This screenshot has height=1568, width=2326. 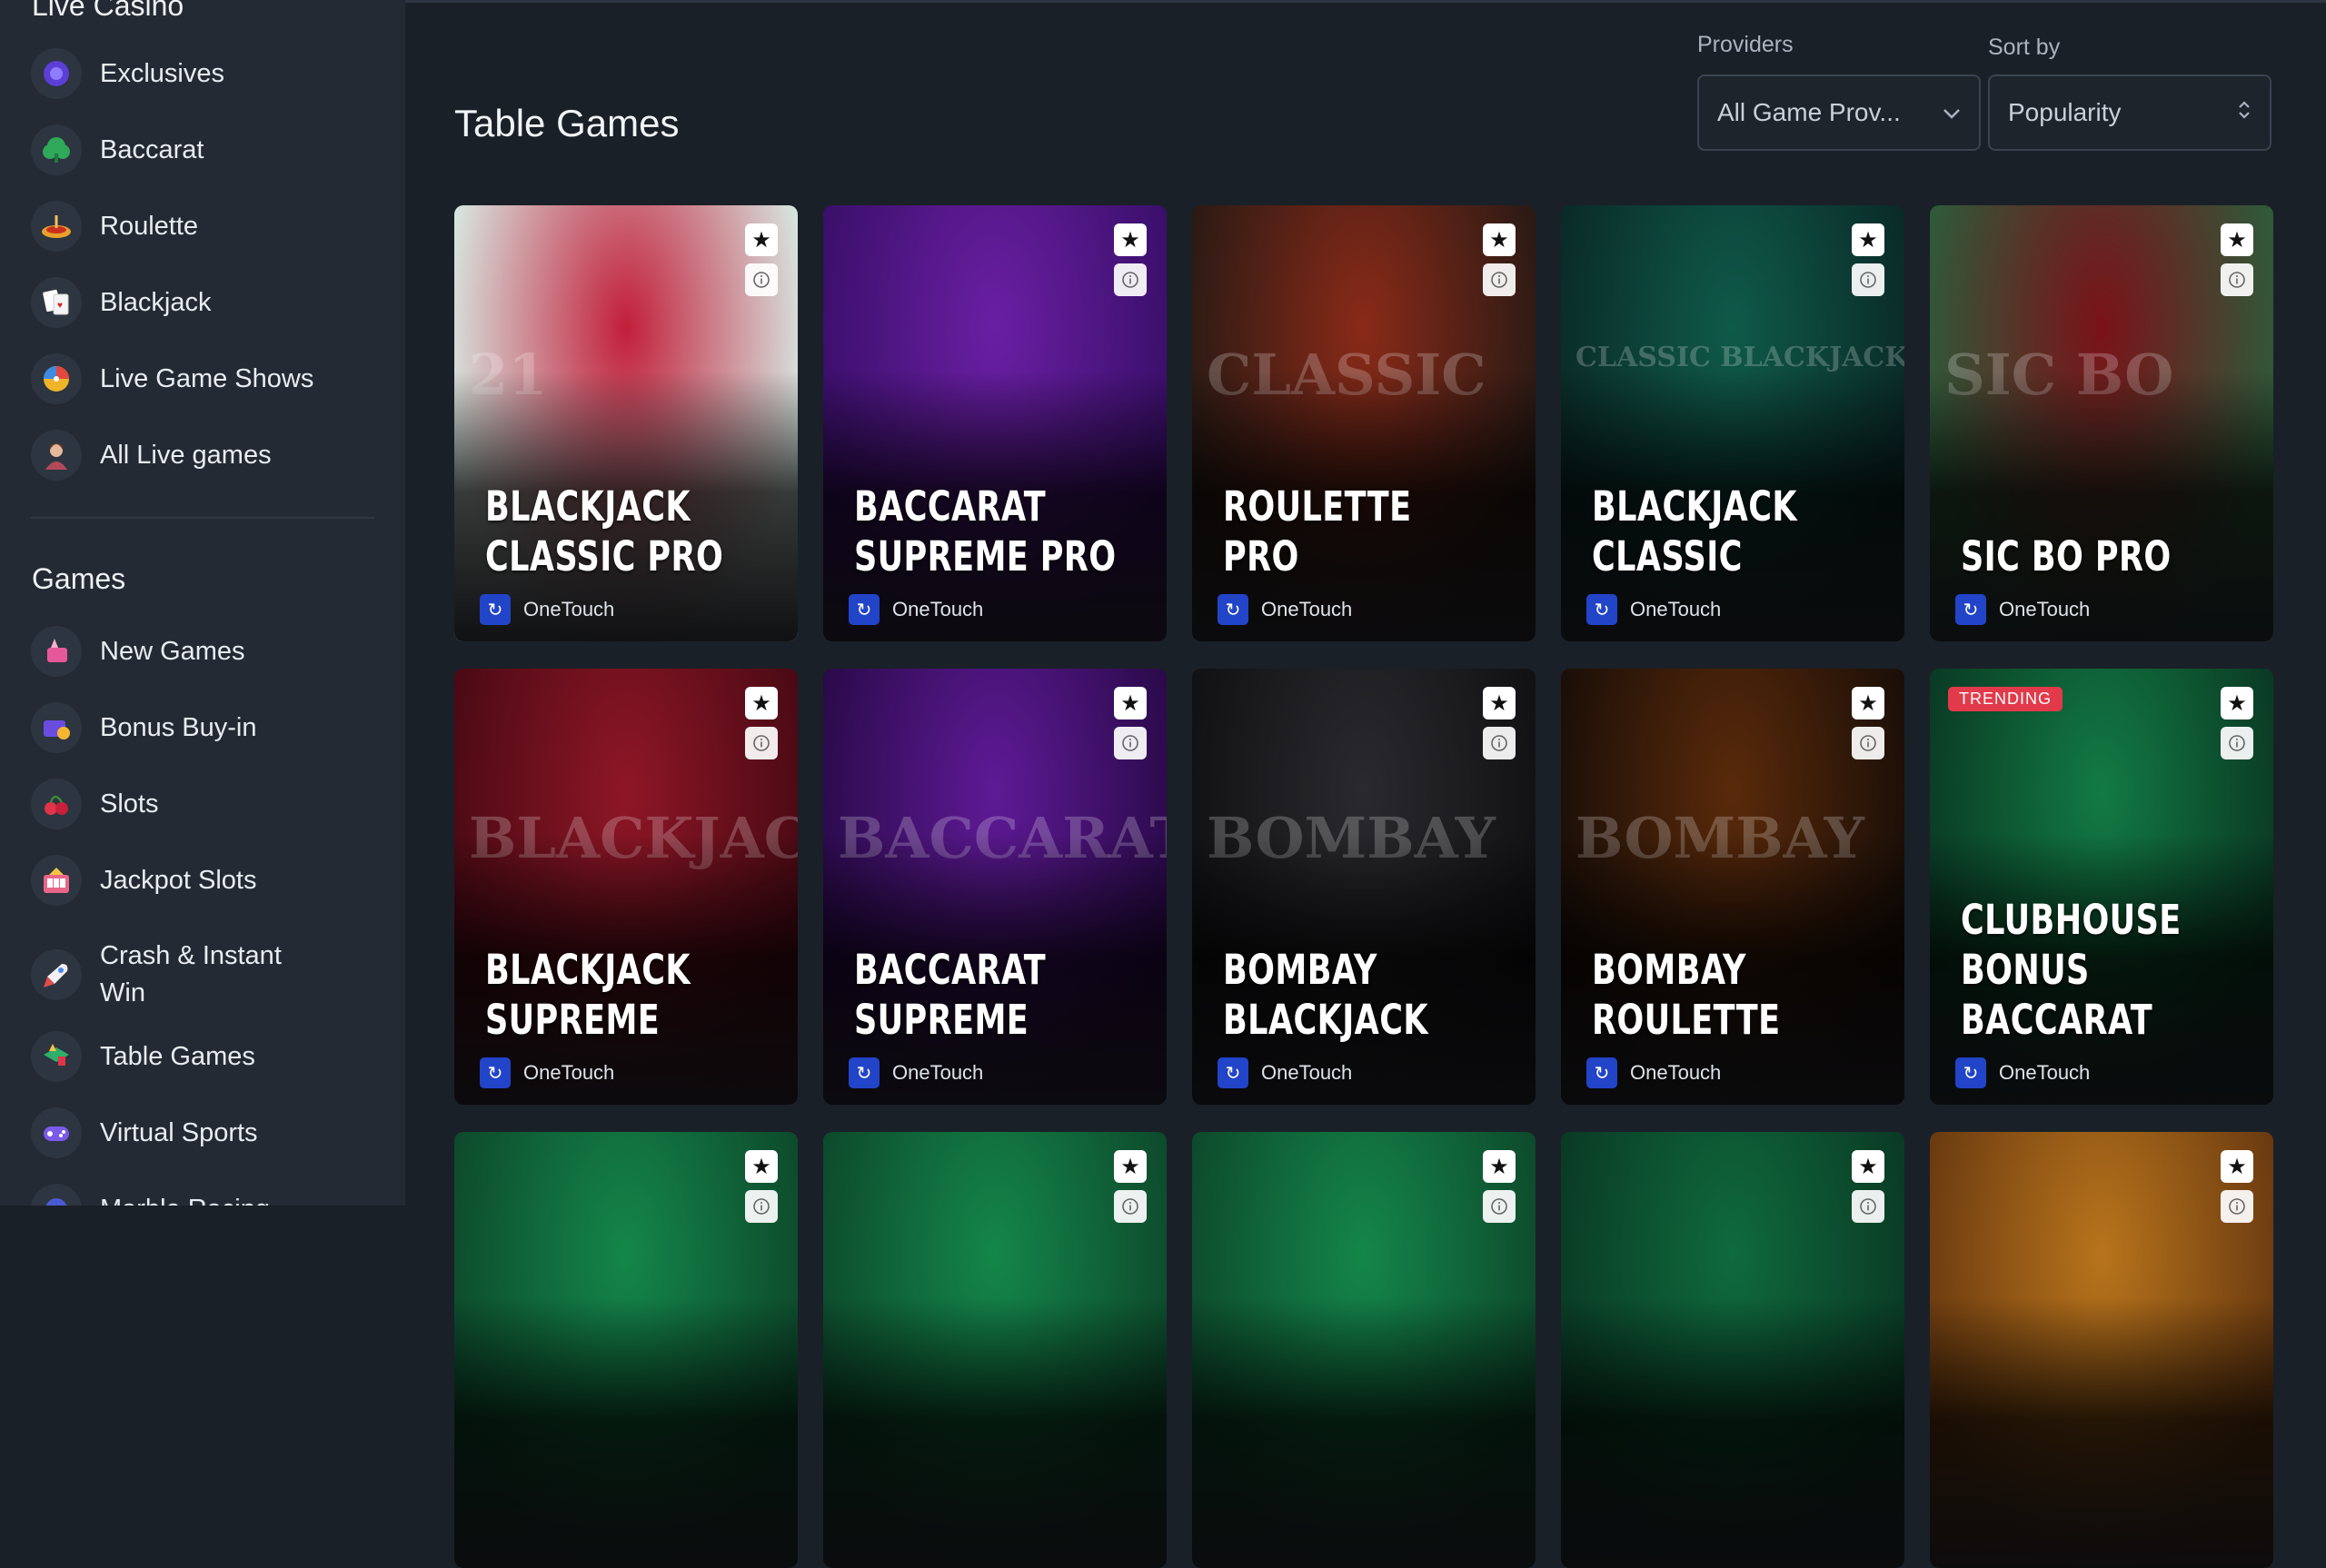 I want to click on sidebar-item-jackpot-slots: Jackpot Slots, so click(x=203, y=880).